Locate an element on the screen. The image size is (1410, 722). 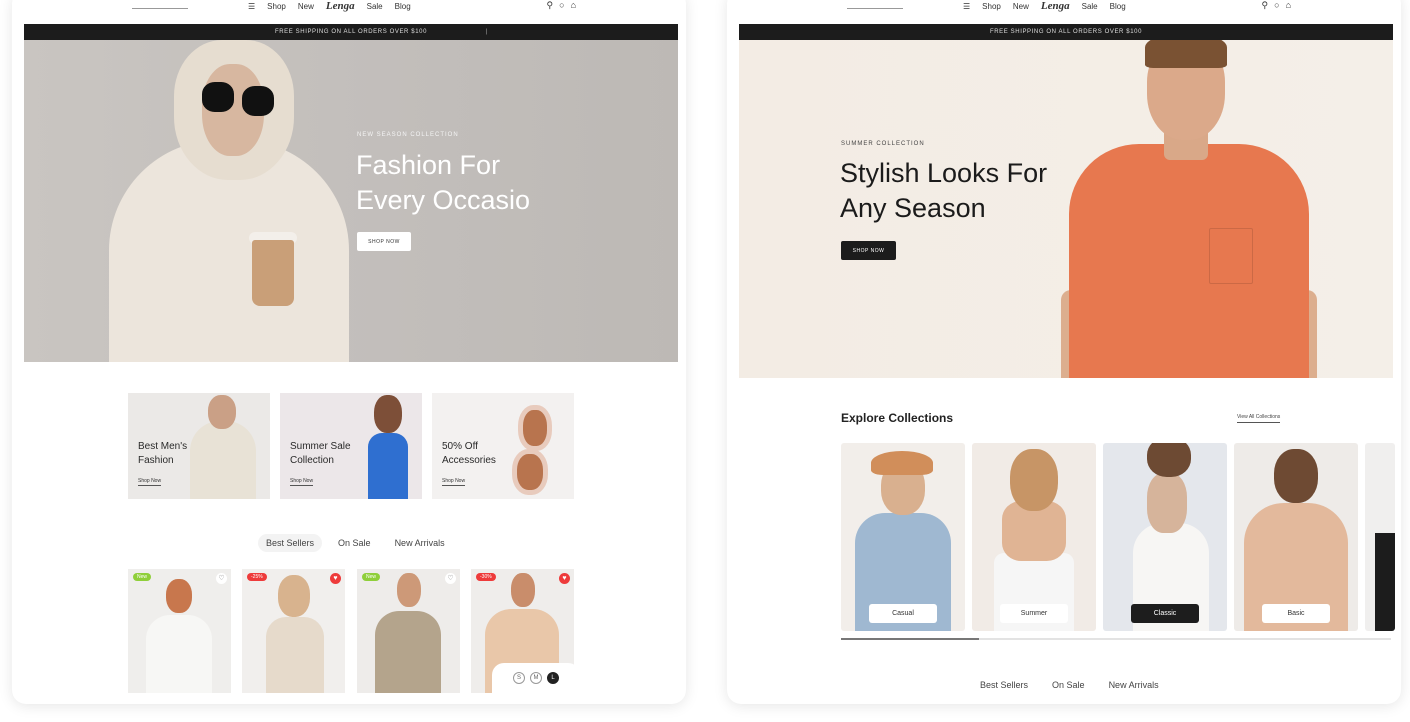
product-badge: -30% is located at coordinates (486, 577).